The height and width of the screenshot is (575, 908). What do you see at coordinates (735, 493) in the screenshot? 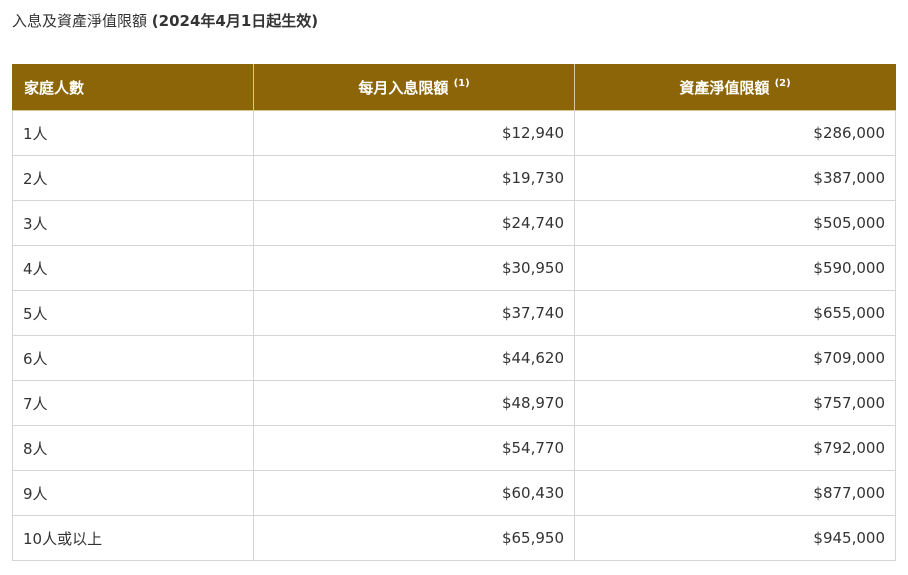
I see `asset-limit-cell: $877,000` at bounding box center [735, 493].